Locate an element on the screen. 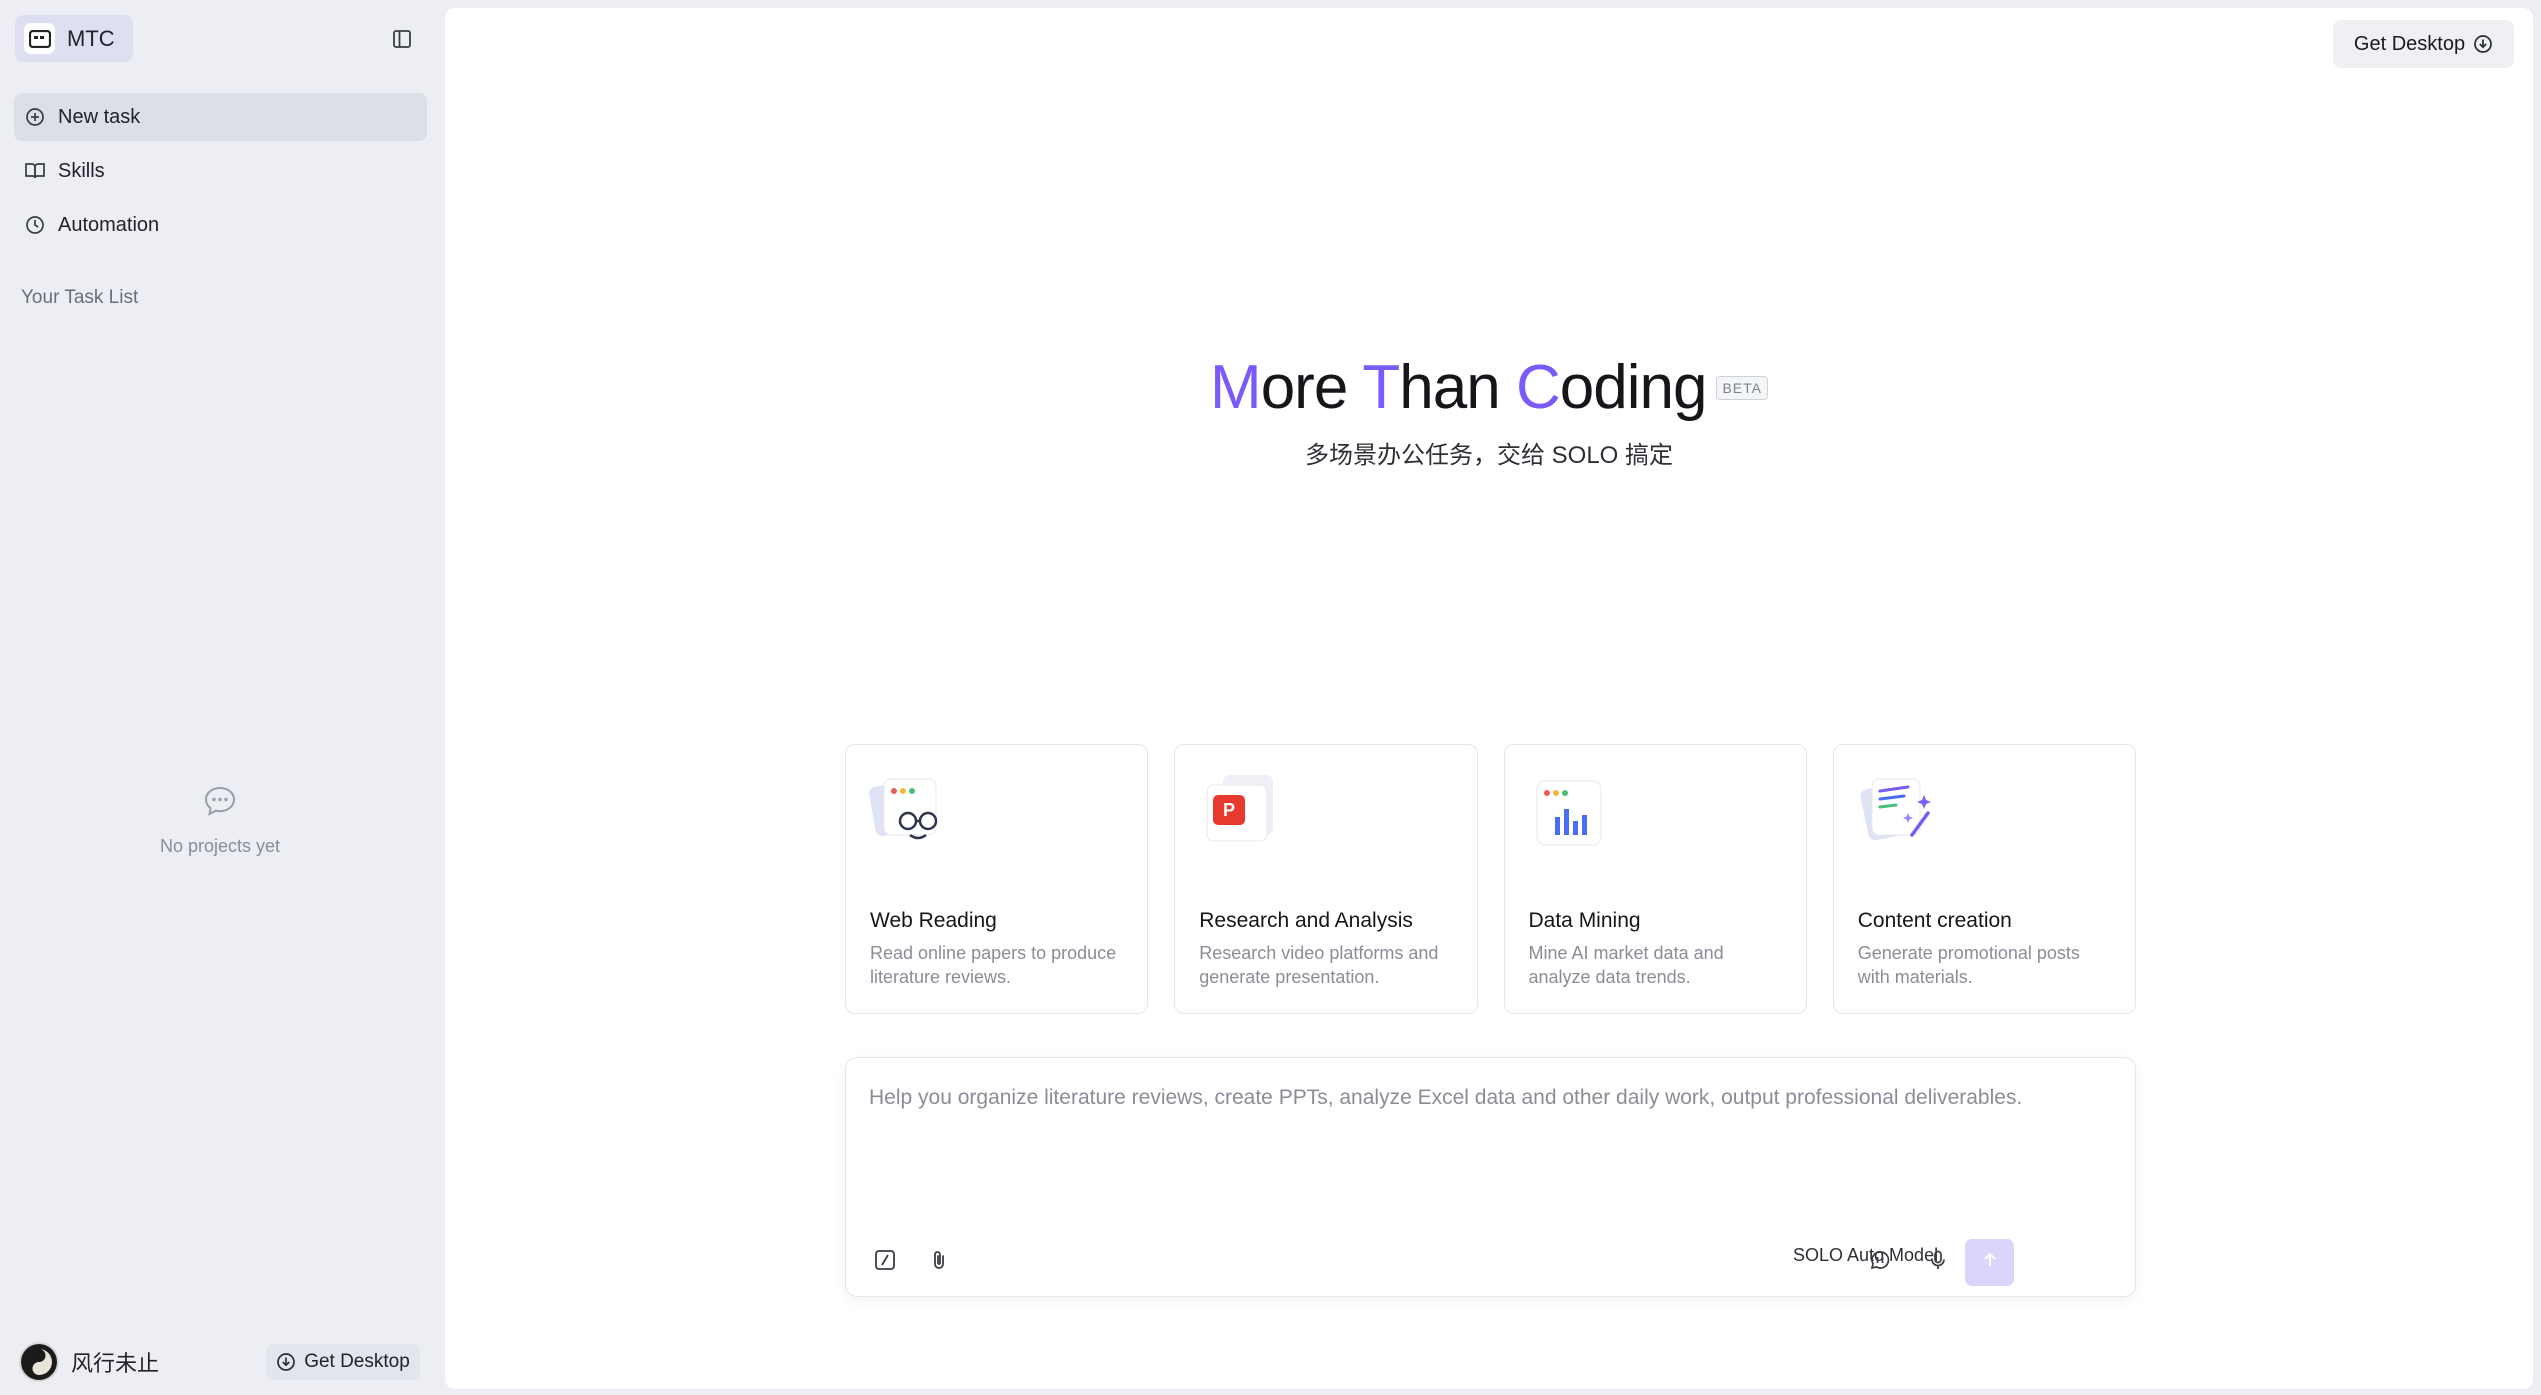 The image size is (2541, 1395). task-list-title: Your Task List is located at coordinates (80, 297).